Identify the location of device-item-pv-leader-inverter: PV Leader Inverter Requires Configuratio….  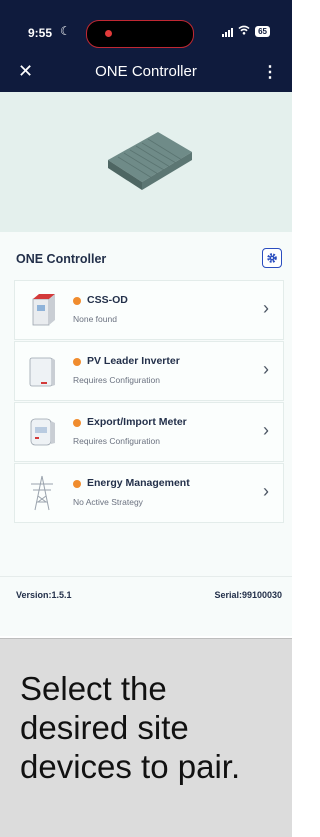
(149, 371).